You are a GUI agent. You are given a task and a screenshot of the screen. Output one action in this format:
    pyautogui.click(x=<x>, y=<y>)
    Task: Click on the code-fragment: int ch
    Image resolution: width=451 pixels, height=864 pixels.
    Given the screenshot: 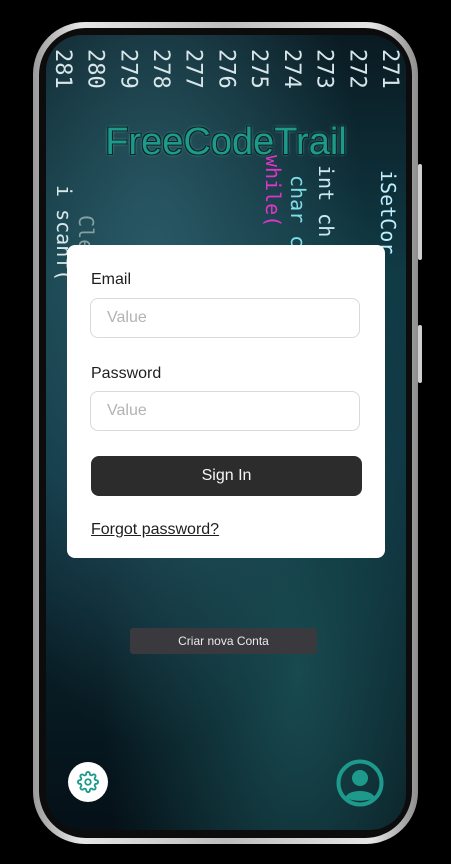 What is the action you would take?
    pyautogui.click(x=326, y=201)
    